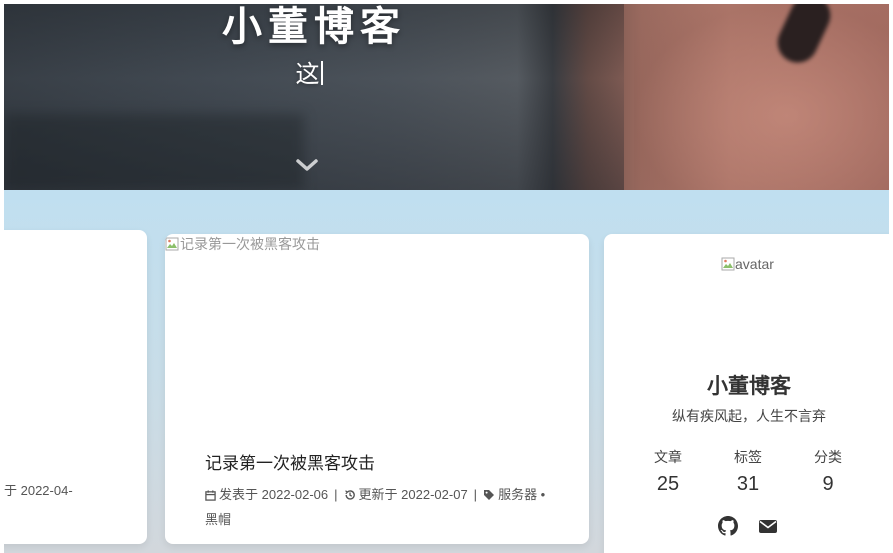  Describe the element at coordinates (748, 526) in the screenshot. I see `social-links` at that location.